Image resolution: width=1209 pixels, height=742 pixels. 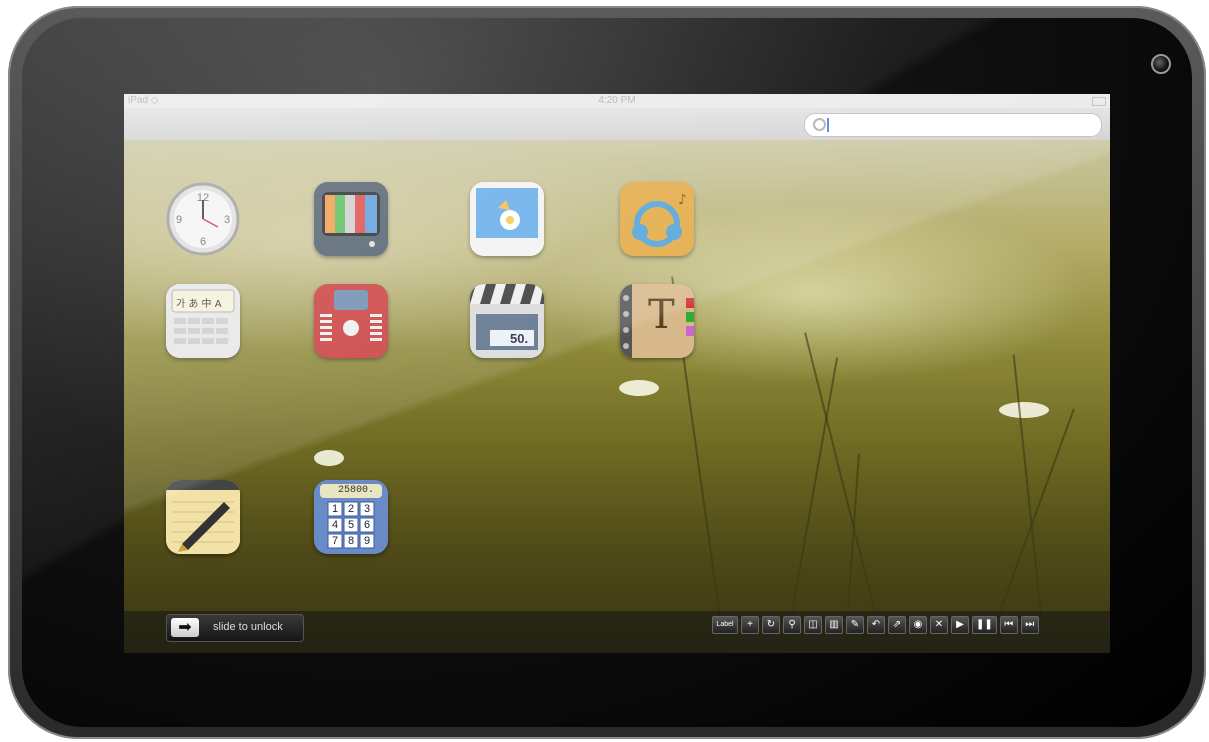 I want to click on trash-icon: ▥, so click(x=834, y=625).